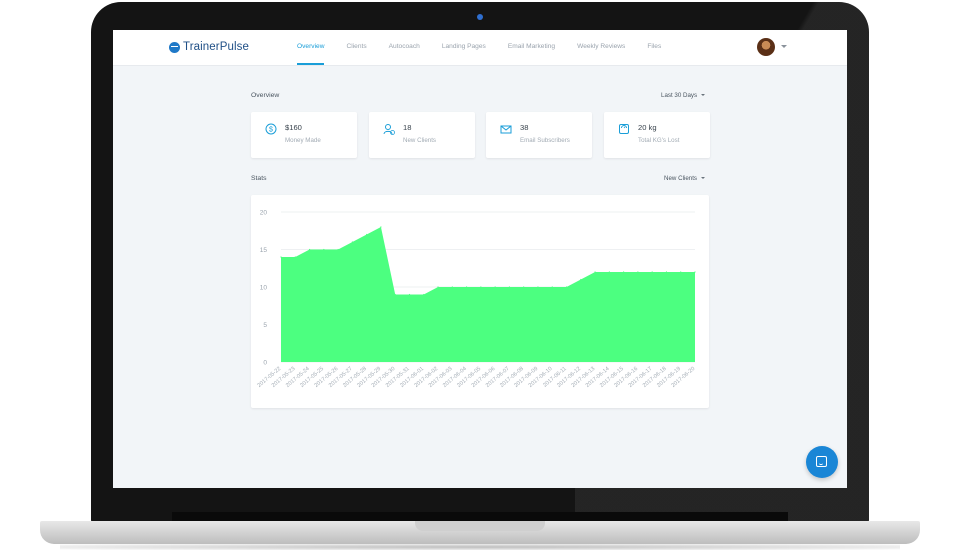 Image resolution: width=960 pixels, height=552 pixels. I want to click on stats-heading: Stats, so click(259, 178).